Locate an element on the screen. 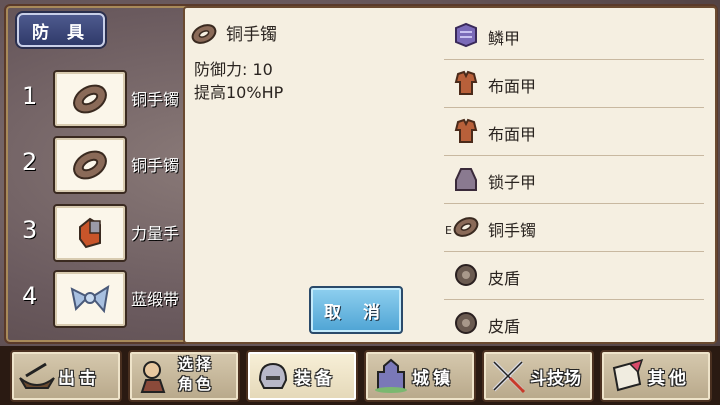 Image resolution: width=720 pixels, height=405 pixels. equip-slot-2: 2 铜手镯 is located at coordinates (92, 165).